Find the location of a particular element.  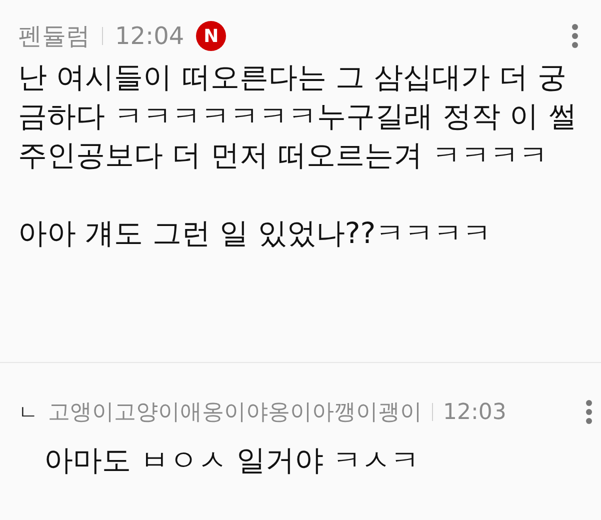

reply-marker: ㄴ is located at coordinates (28, 412).